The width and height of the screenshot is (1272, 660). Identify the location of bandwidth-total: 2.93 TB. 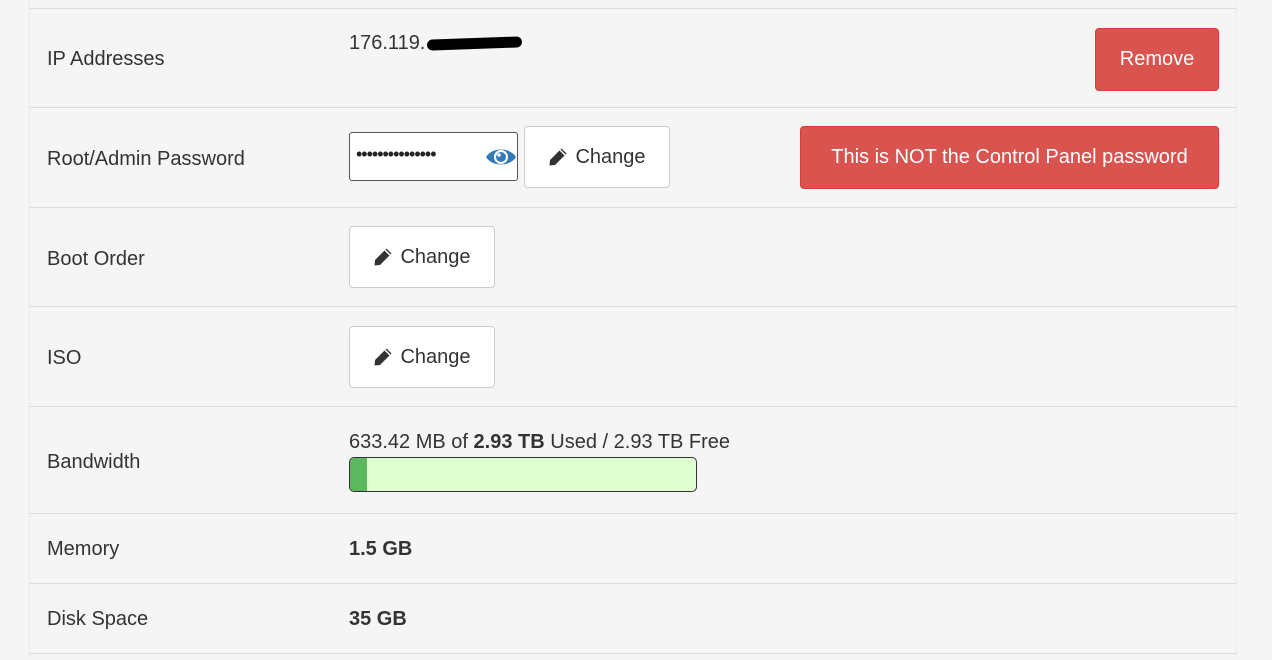
(509, 442).